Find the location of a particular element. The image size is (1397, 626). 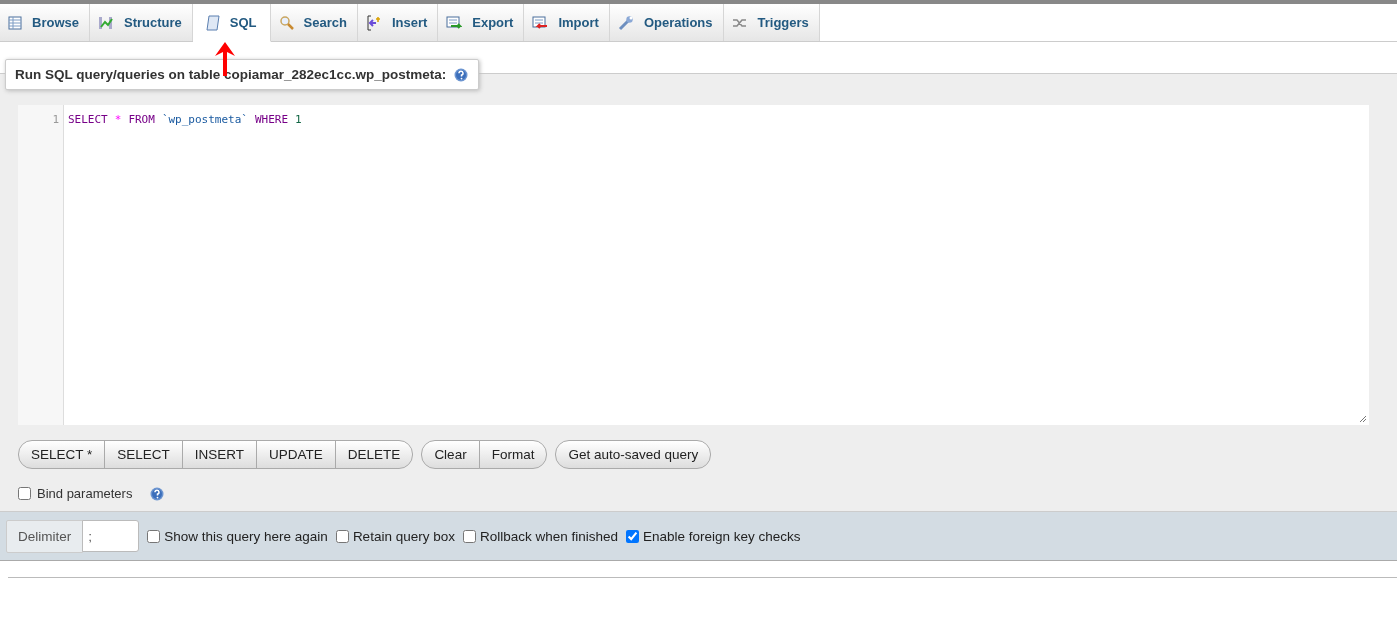

line-number: 1 is located at coordinates (55, 119).